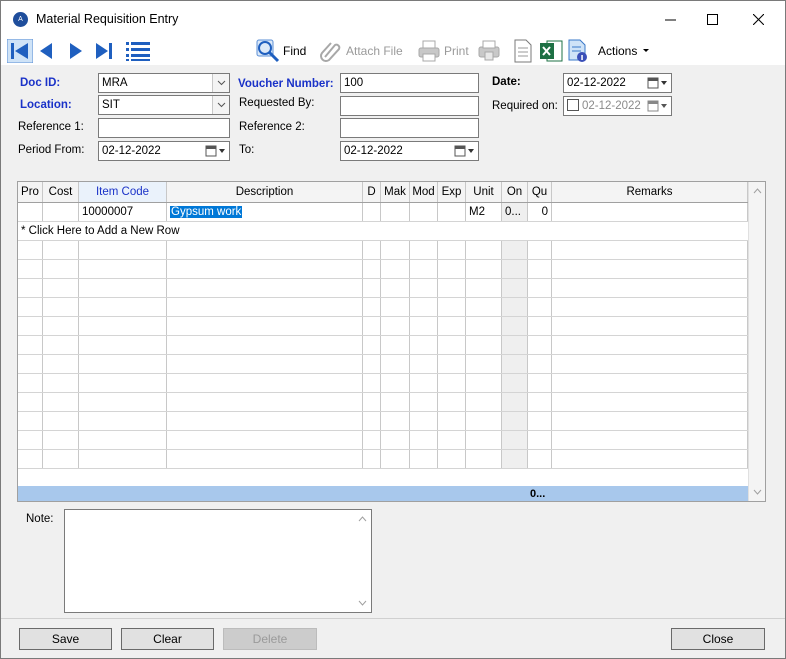 The width and height of the screenshot is (786, 659). I want to click on column-header-mod: Mod, so click(424, 192).